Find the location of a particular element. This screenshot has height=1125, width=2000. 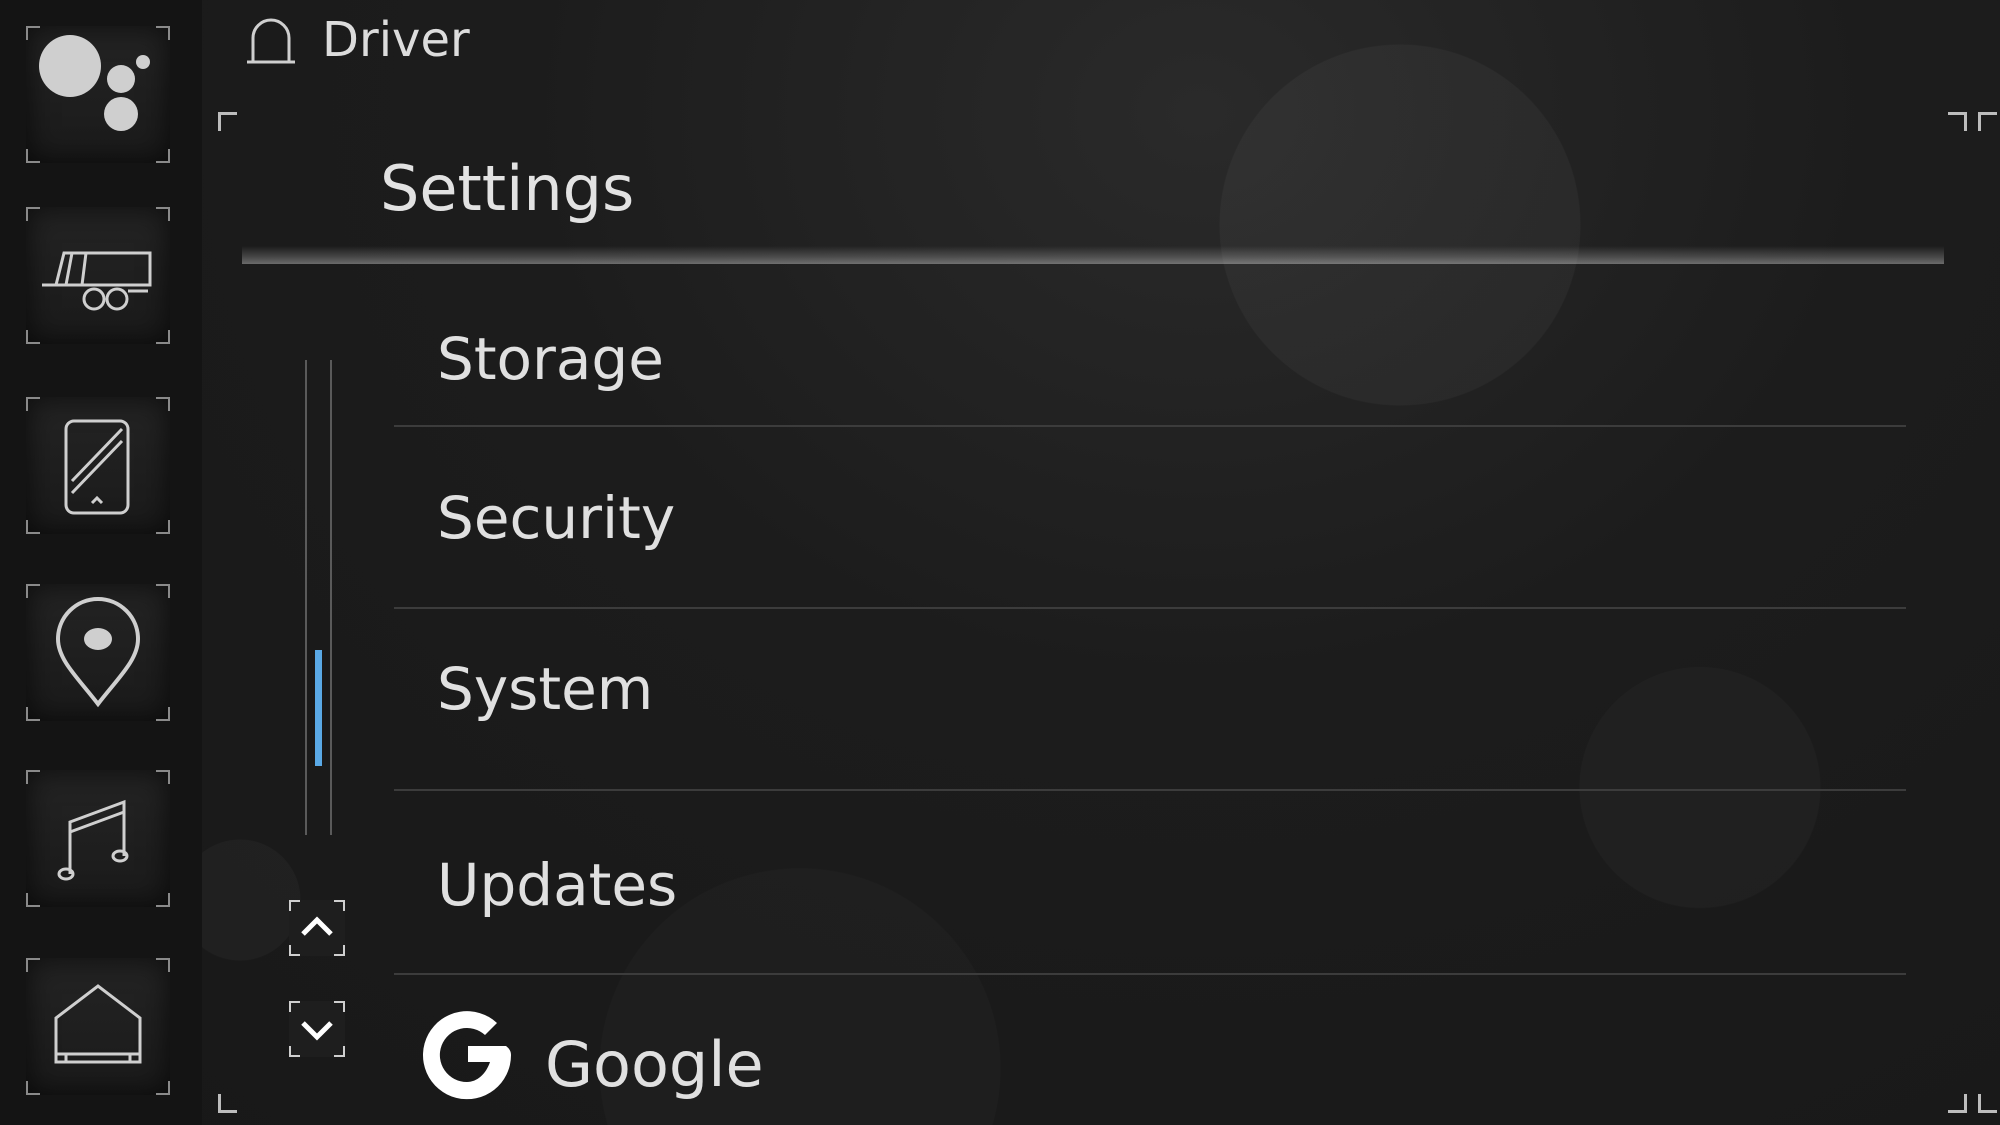

sidebar-item-trailer is located at coordinates (98, 275).